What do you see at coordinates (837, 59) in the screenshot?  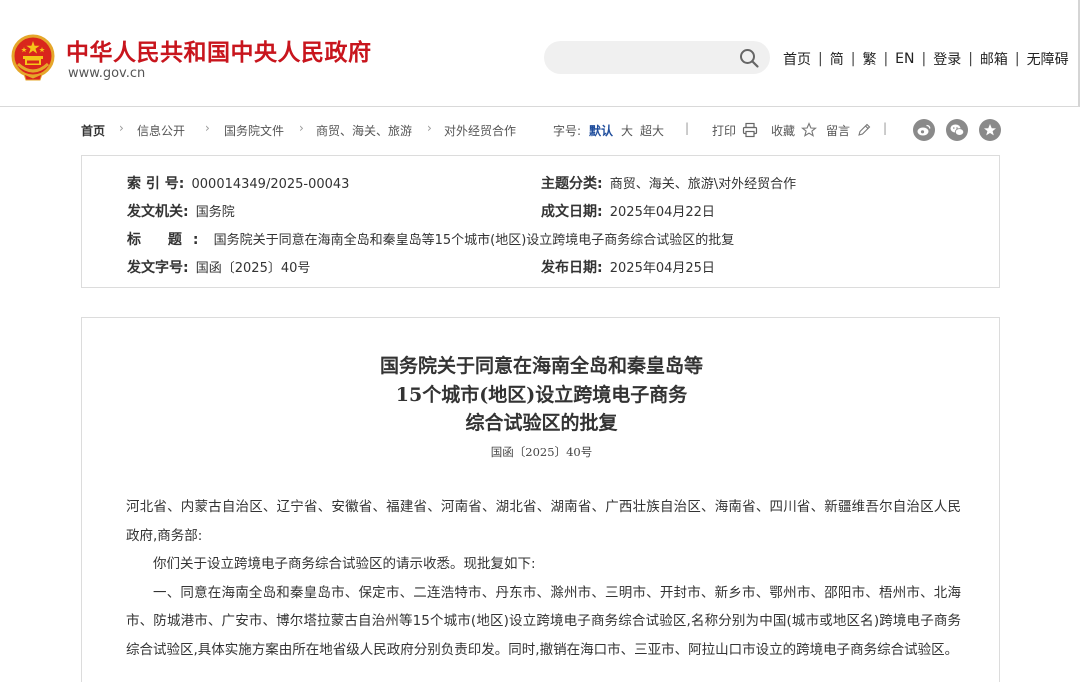 I see `link-simplified: 简` at bounding box center [837, 59].